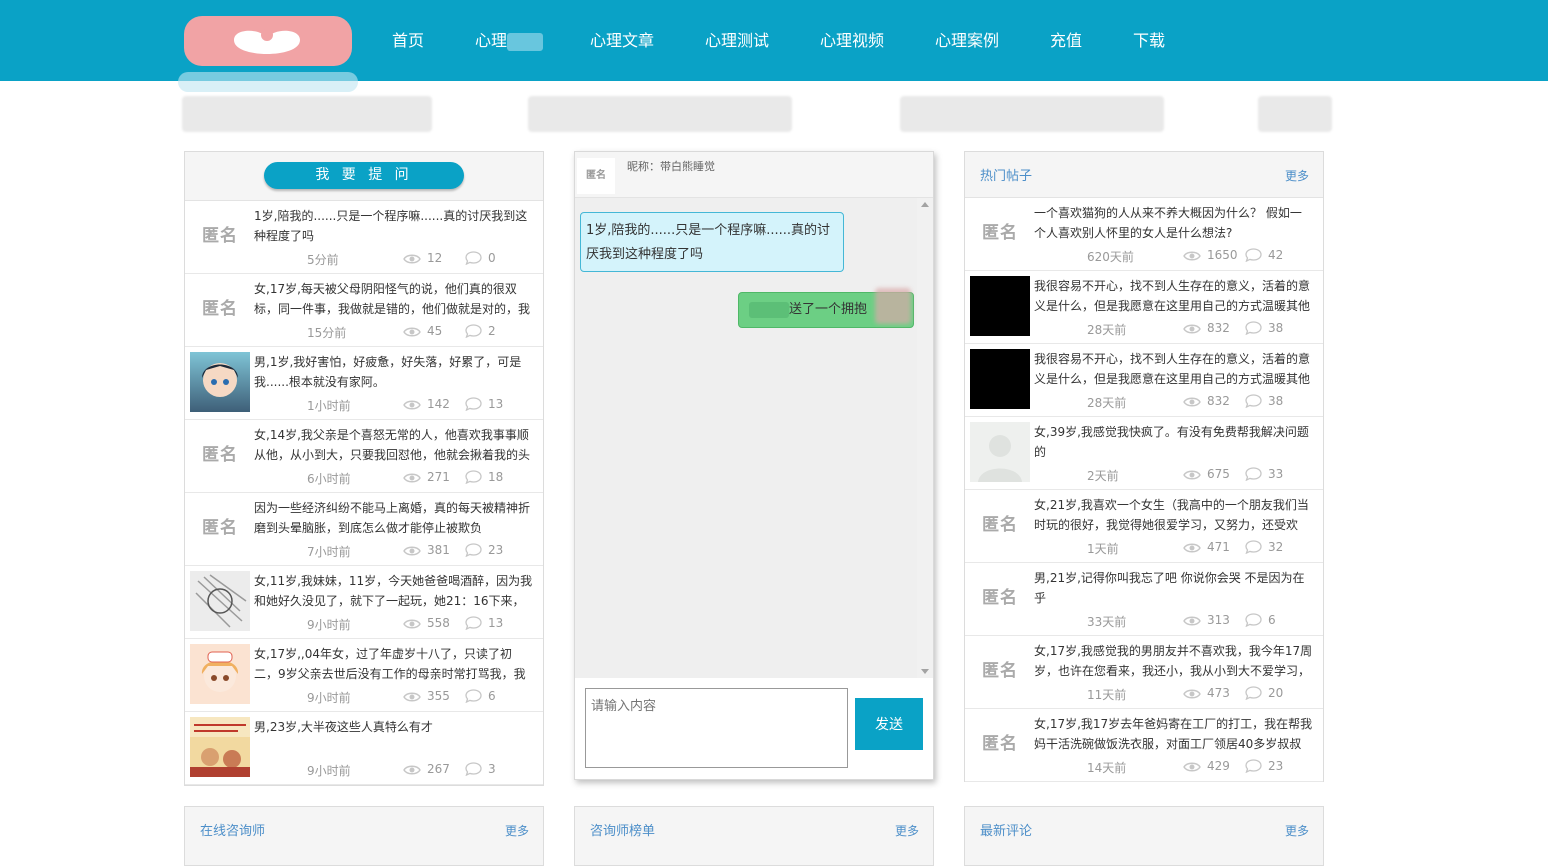 The image size is (1548, 866). Describe the element at coordinates (925, 438) in the screenshot. I see `chat-scrollbar` at that location.